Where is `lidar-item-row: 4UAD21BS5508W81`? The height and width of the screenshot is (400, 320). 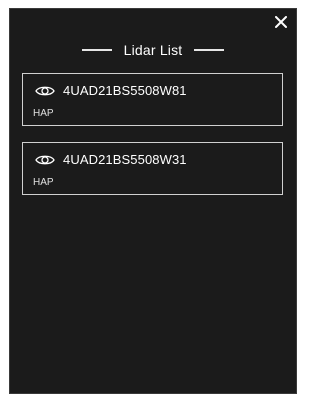
lidar-item-row: 4UAD21BS5508W81 is located at coordinates (111, 90).